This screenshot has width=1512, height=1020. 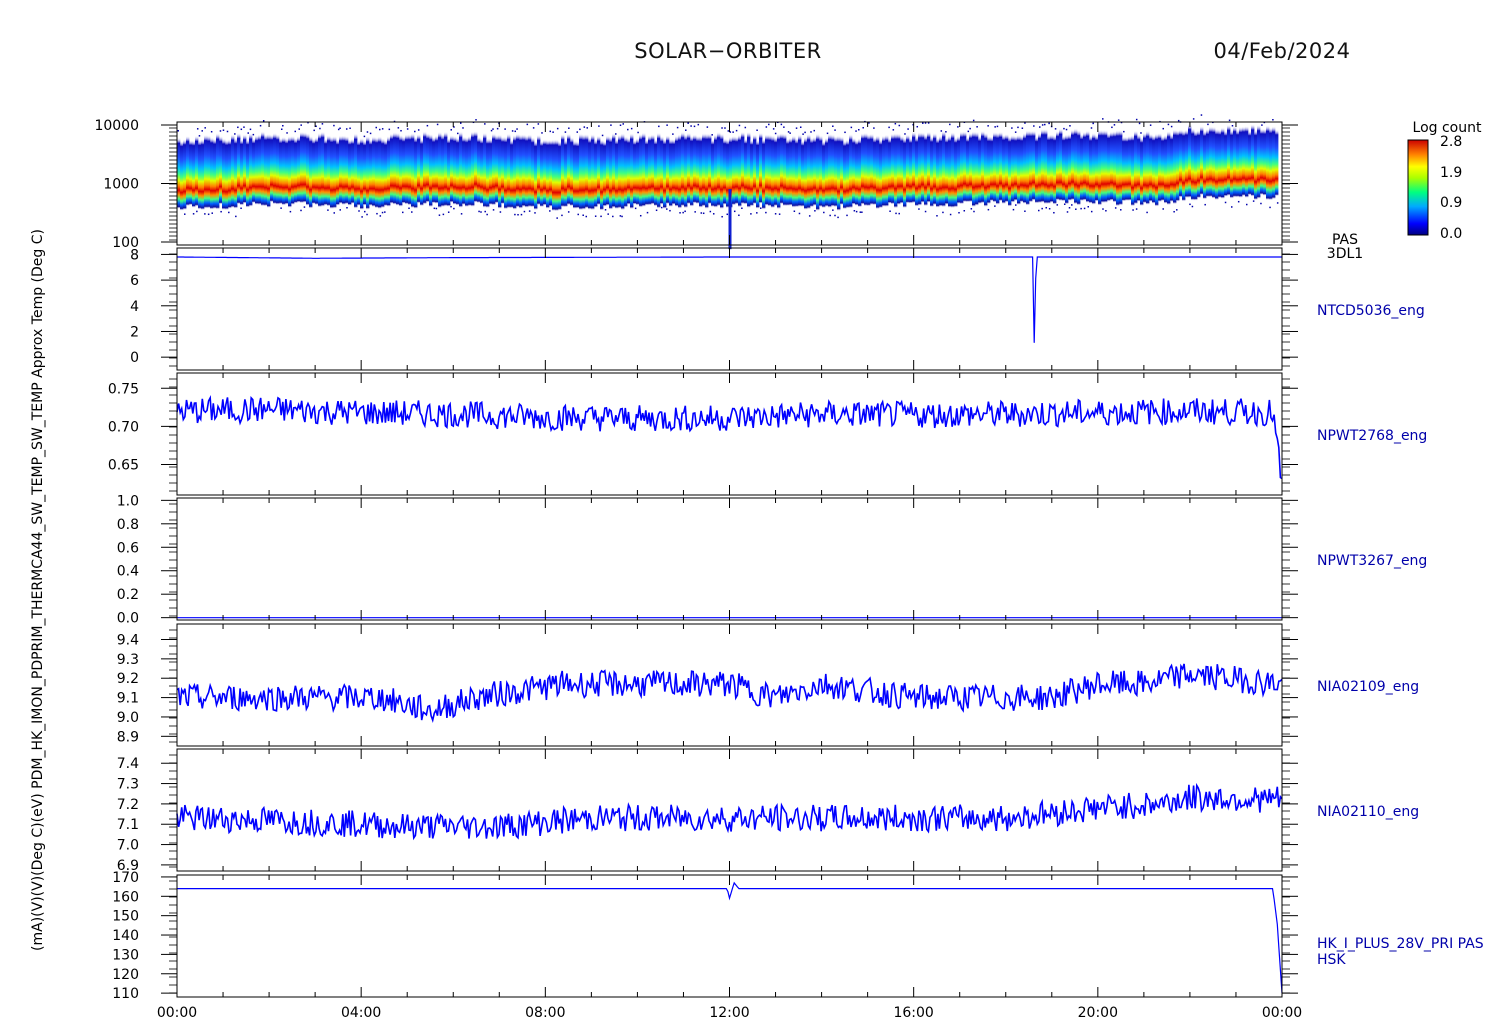 What do you see at coordinates (1418, 187) in the screenshot?
I see `colorbar-gradient` at bounding box center [1418, 187].